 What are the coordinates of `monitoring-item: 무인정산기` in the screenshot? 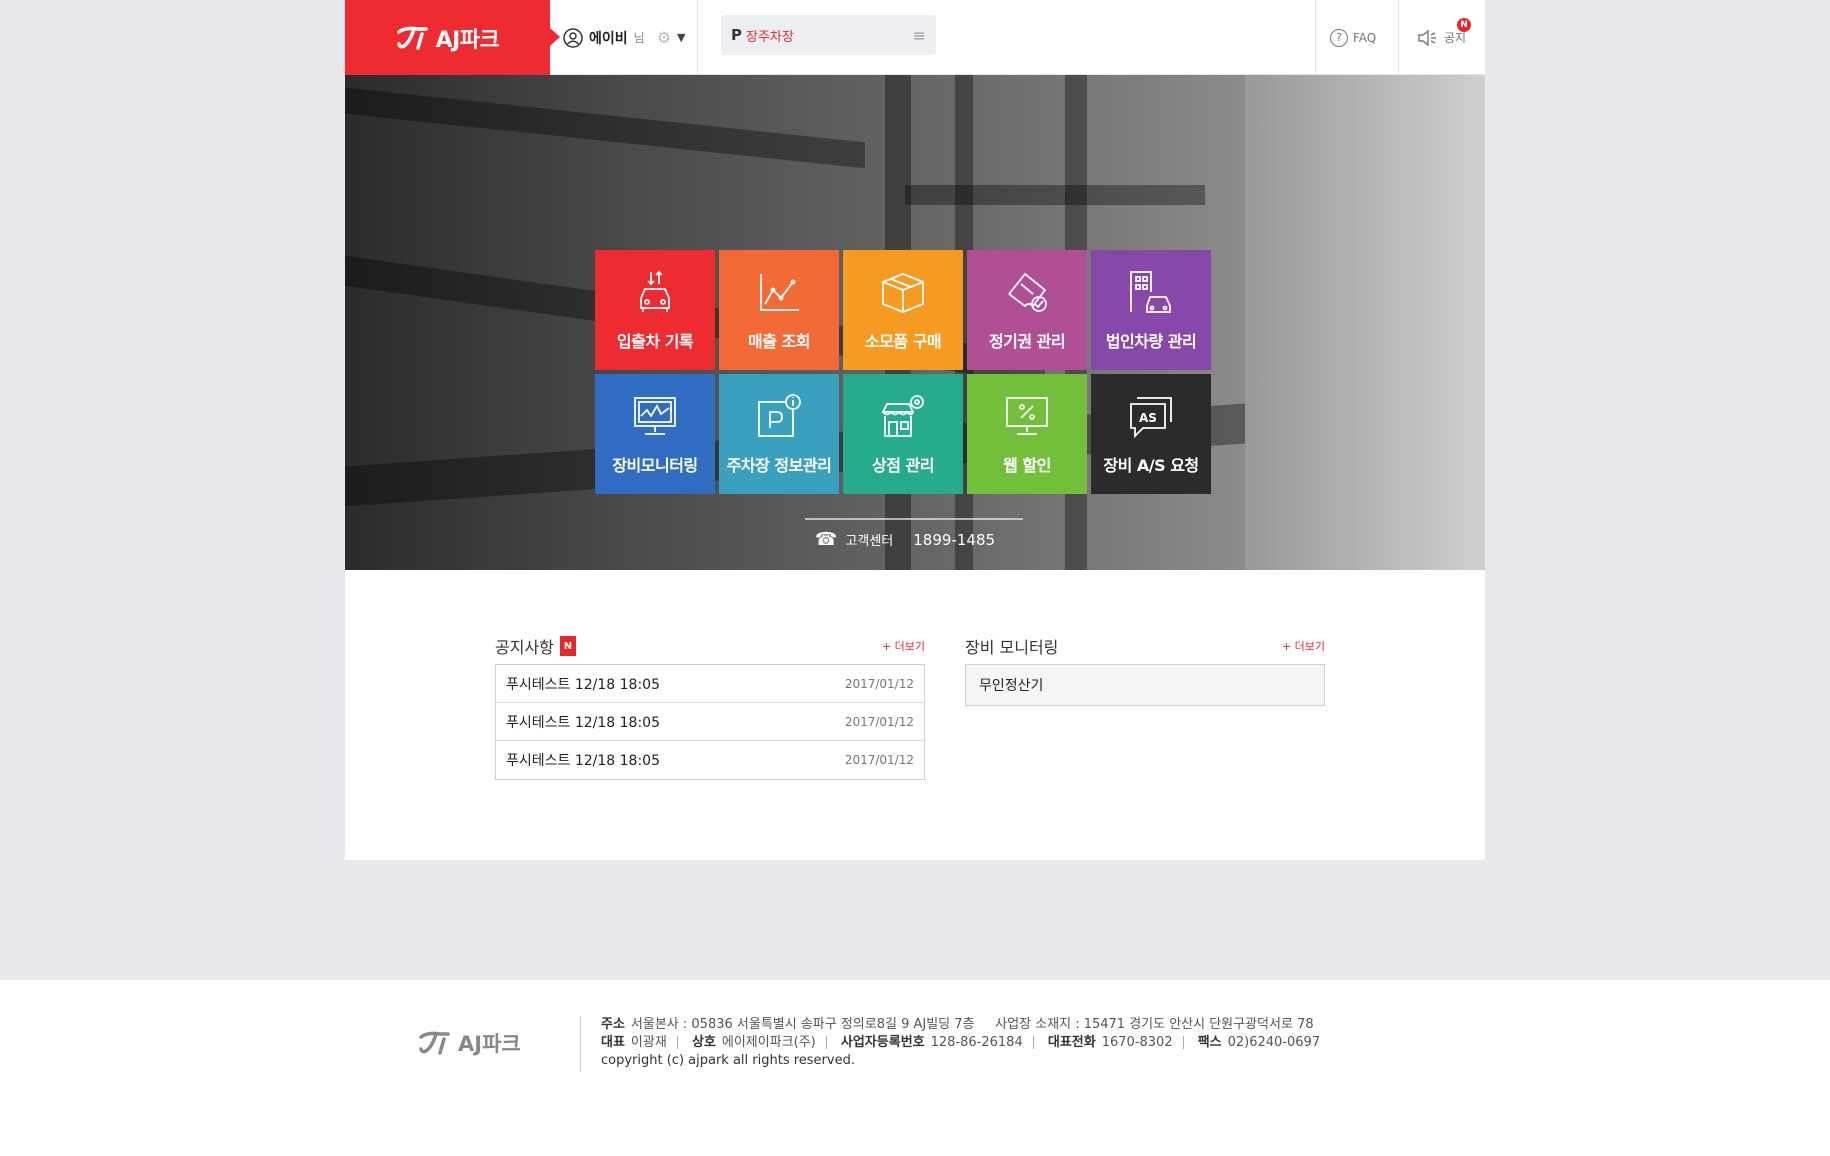 It's located at (1145, 685).